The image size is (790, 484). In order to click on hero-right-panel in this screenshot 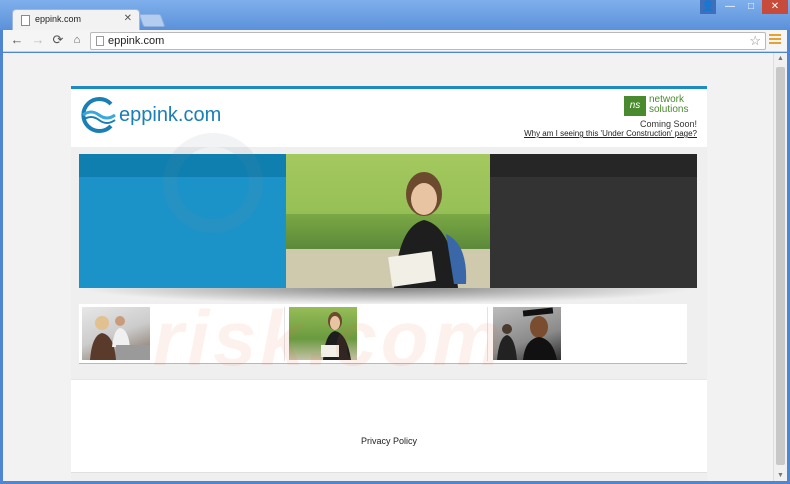, I will do `click(593, 221)`.